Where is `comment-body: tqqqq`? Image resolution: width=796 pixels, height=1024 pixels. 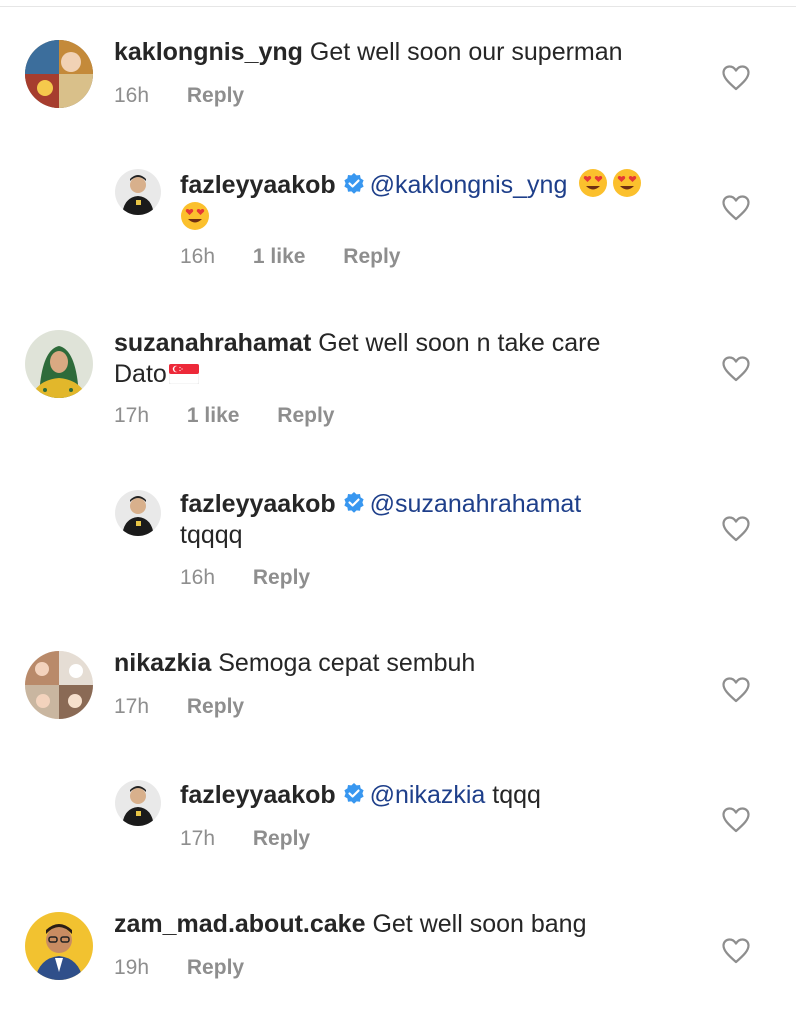 comment-body: tqqqq is located at coordinates (211, 535).